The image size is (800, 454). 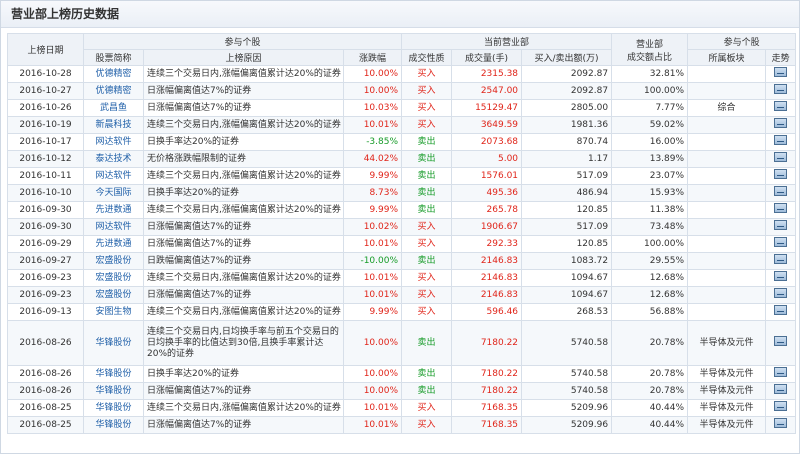 What do you see at coordinates (487, 142) in the screenshot?
I see `row-volume: 2073.68` at bounding box center [487, 142].